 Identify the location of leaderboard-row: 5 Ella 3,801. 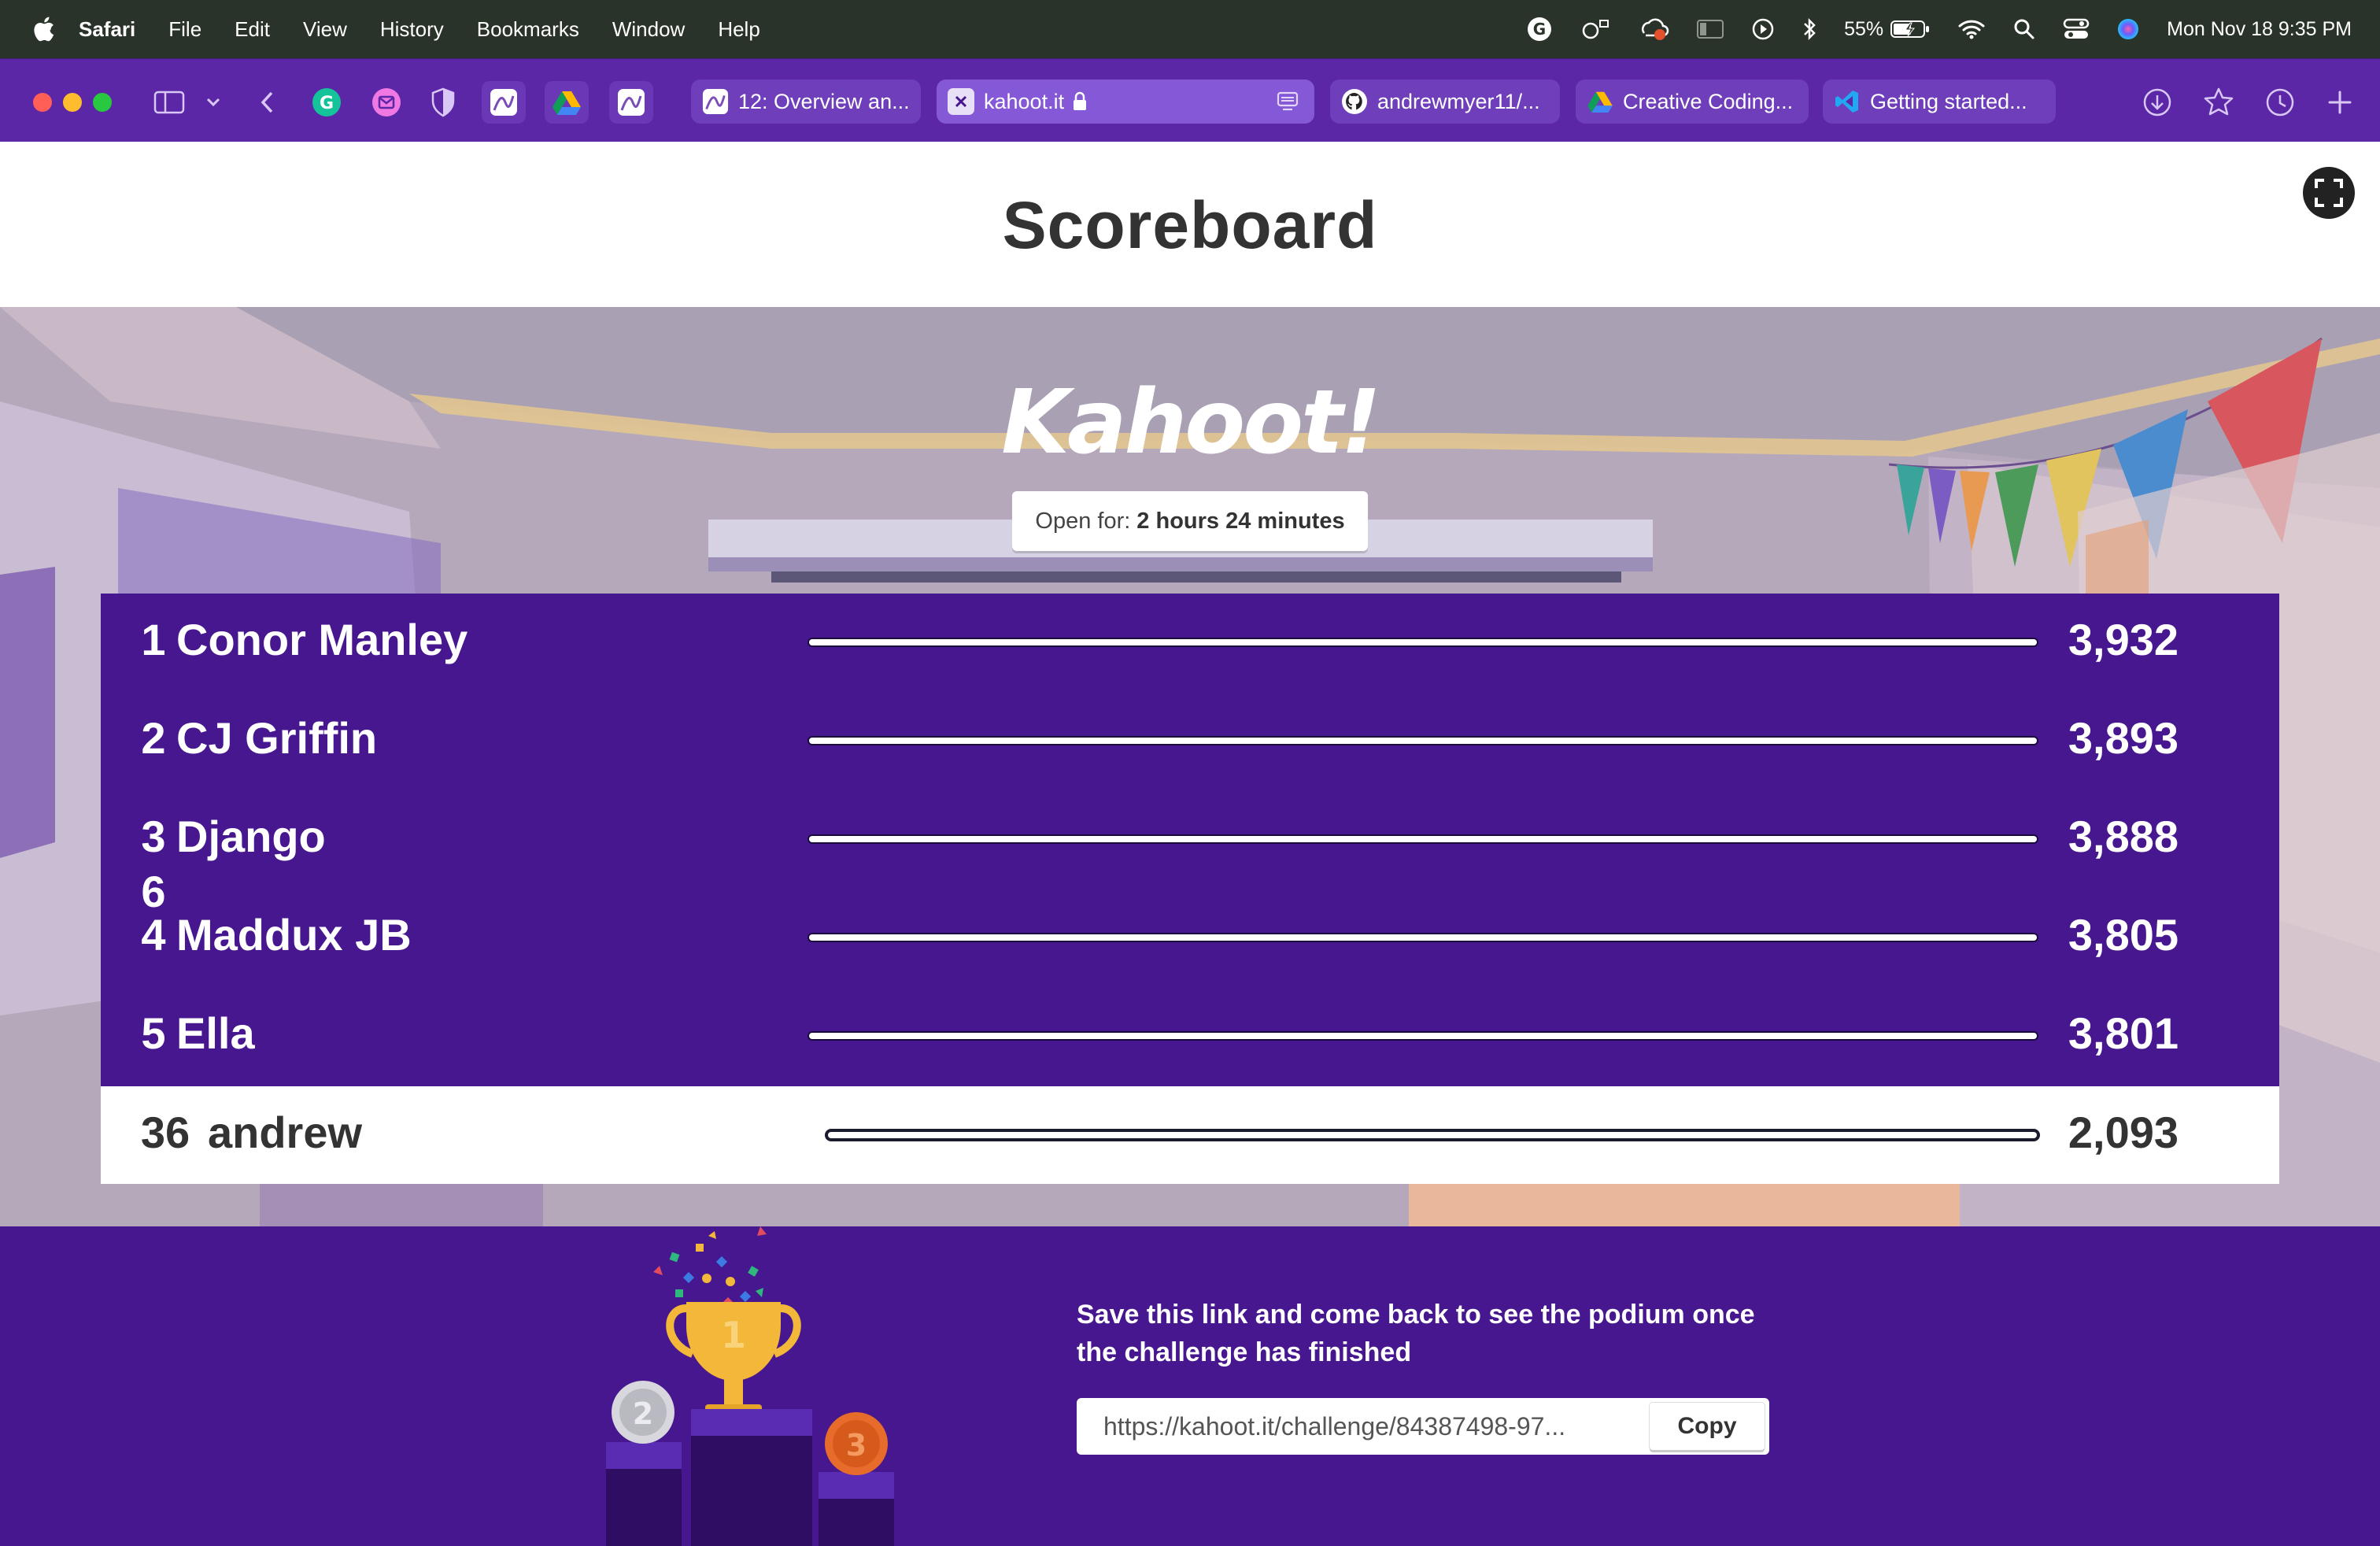
(1190, 1036).